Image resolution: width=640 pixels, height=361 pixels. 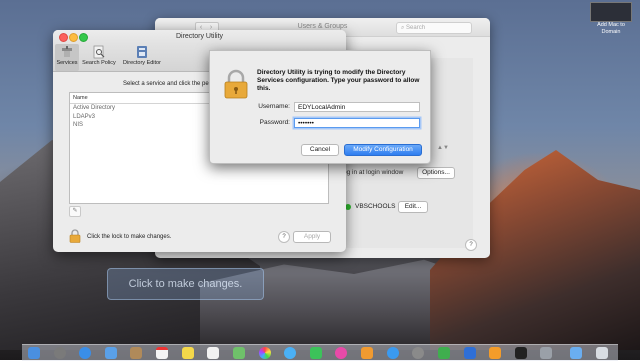 What do you see at coordinates (611, 12) in the screenshot?
I see `video-thumbnail` at bounding box center [611, 12].